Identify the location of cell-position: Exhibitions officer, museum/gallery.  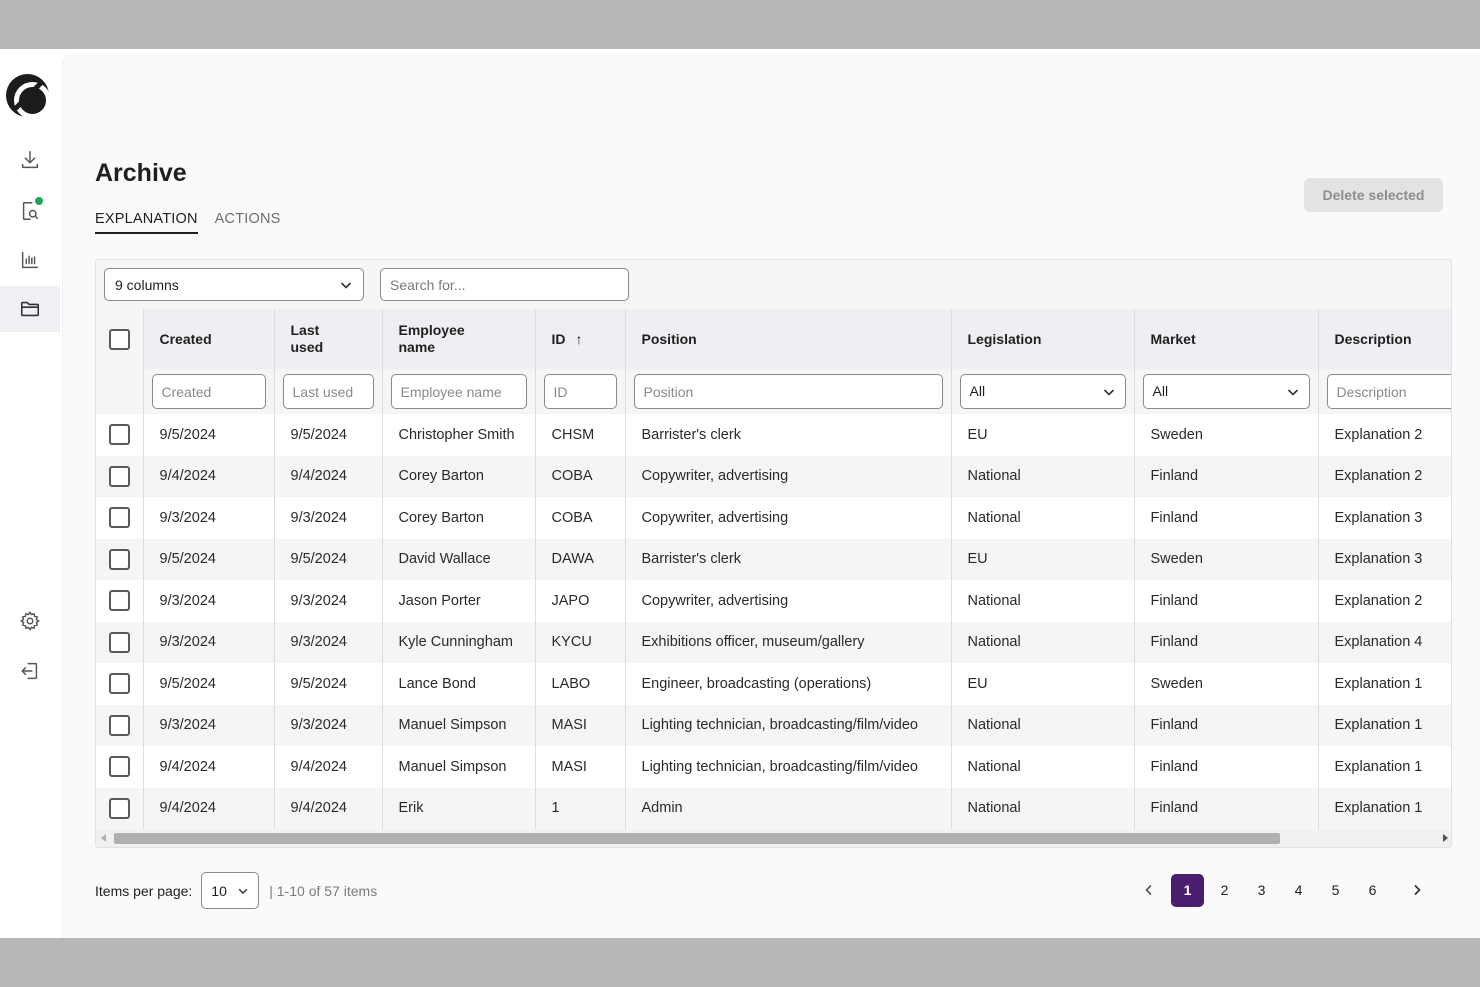
(788, 642).